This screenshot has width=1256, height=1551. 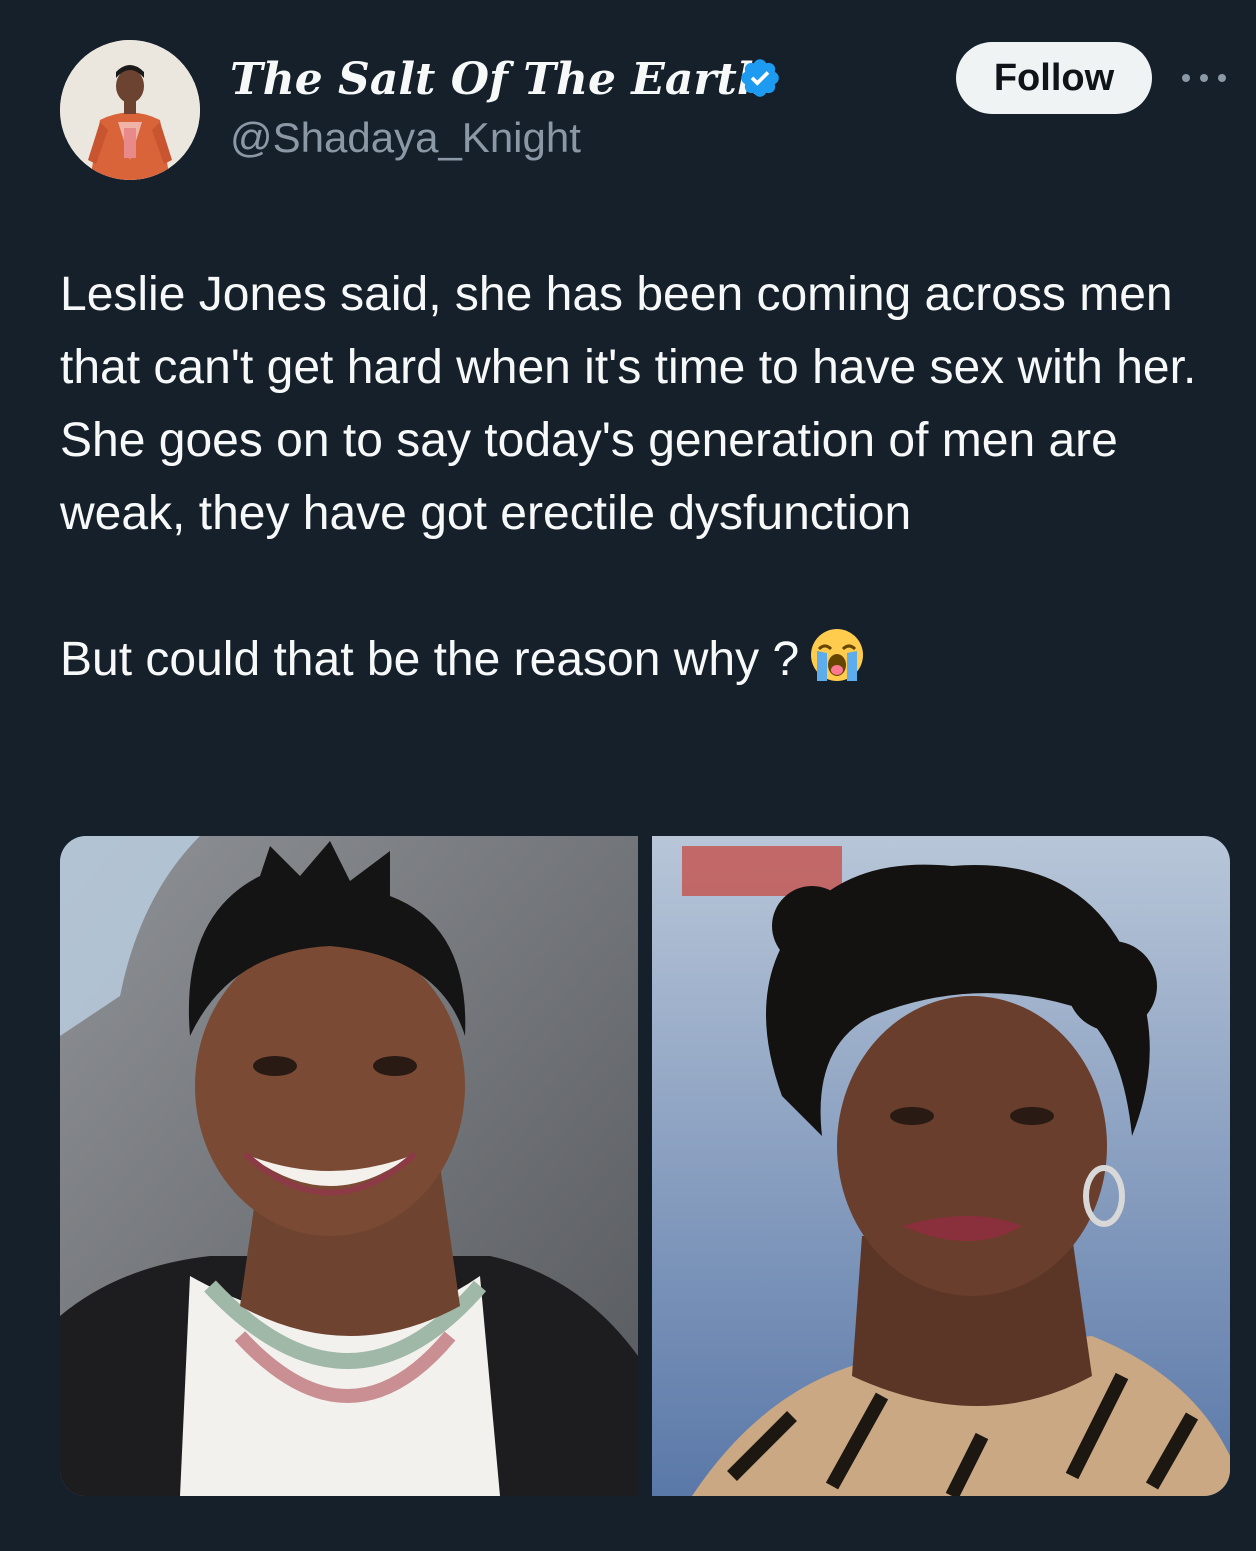 I want to click on avatar, so click(x=130, y=110).